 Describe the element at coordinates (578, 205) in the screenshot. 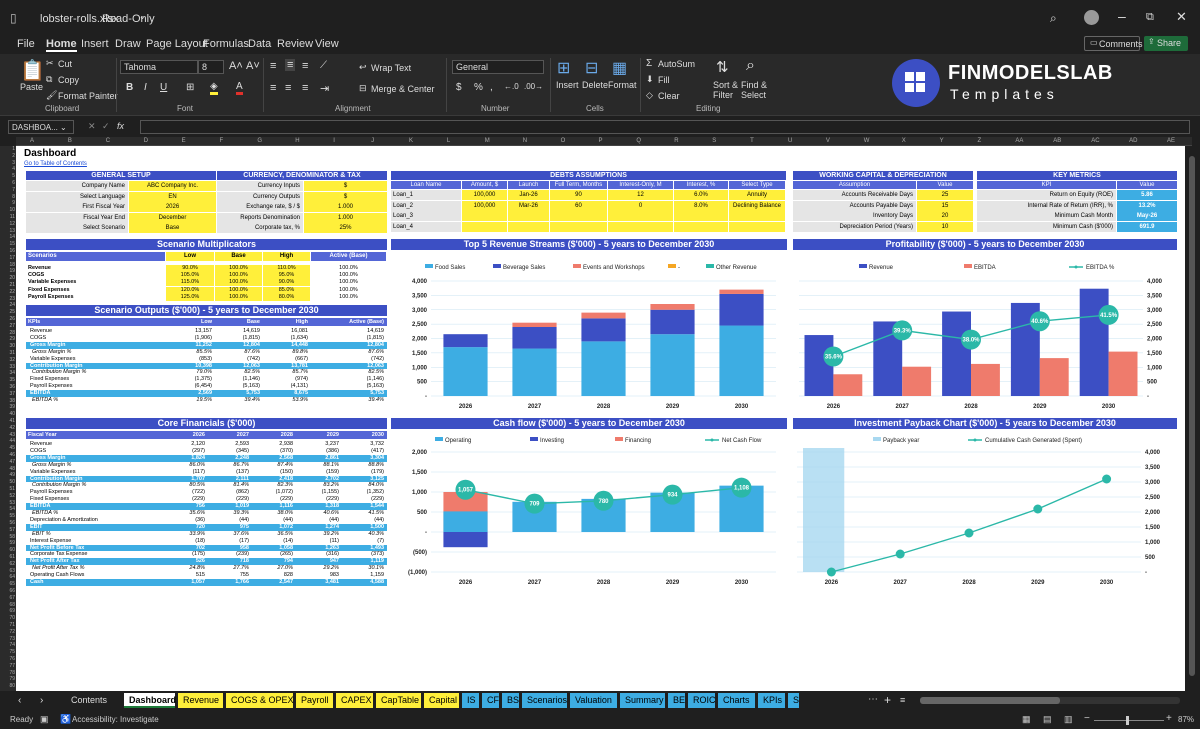

I see `loan-value: 60` at that location.